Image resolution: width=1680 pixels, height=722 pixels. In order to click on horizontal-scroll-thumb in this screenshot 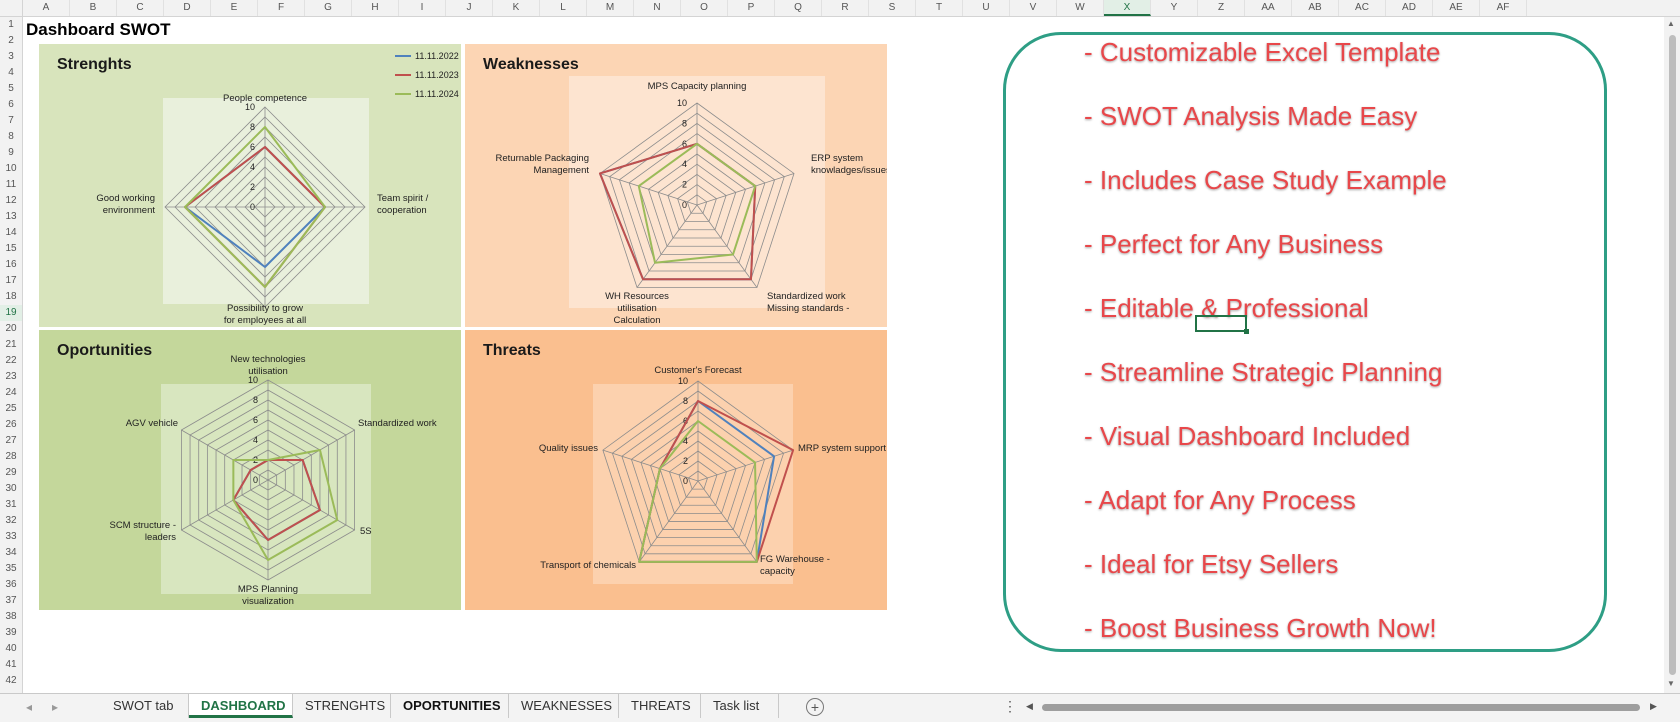, I will do `click(1341, 707)`.